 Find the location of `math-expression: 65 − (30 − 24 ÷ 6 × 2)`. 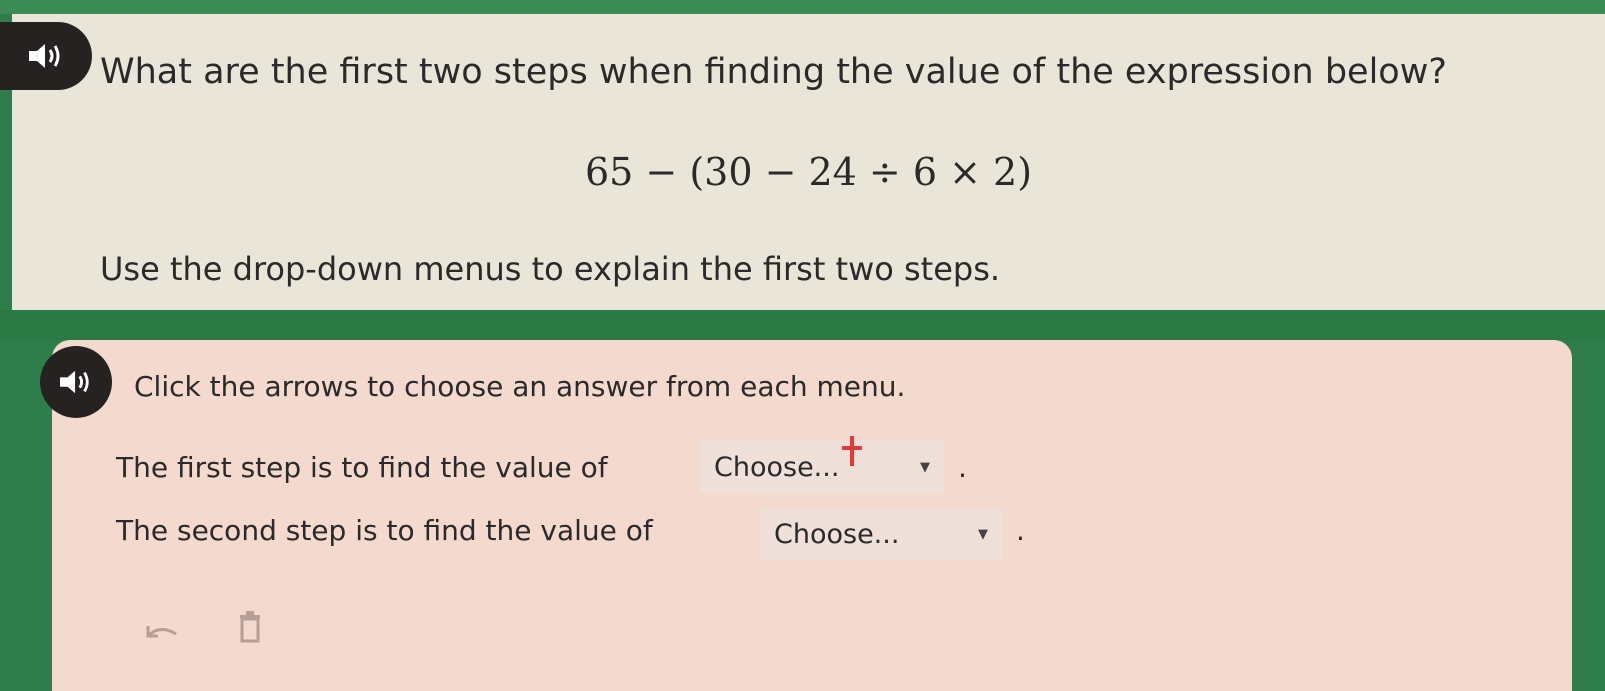

math-expression: 65 − (30 − 24 ÷ 6 × 2) is located at coordinates (808, 172).